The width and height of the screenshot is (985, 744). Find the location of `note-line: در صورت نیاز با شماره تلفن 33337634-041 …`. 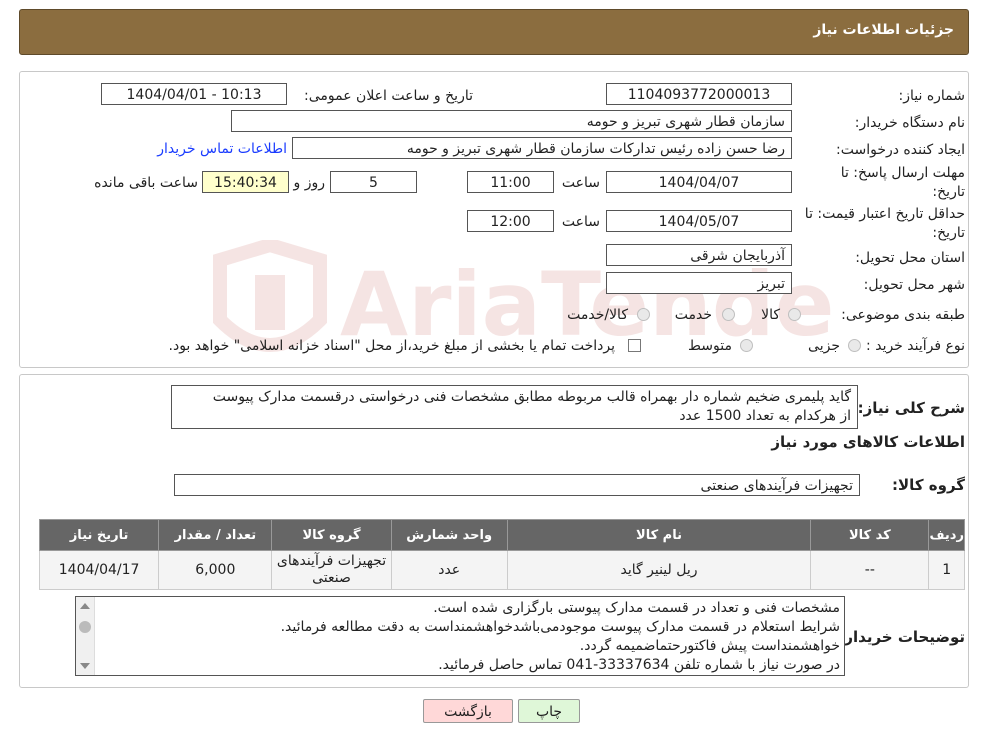

note-line: در صورت نیاز با شماره تلفن 33337634-041 … is located at coordinates (639, 665).